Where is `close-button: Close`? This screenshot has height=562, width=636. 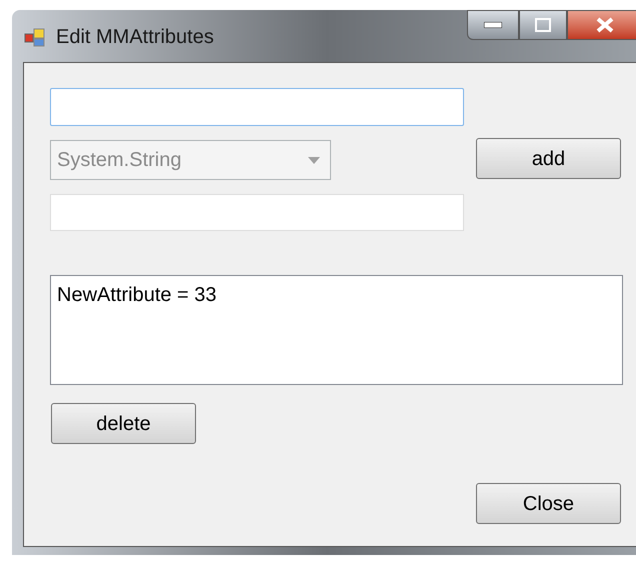 close-button: Close is located at coordinates (548, 503).